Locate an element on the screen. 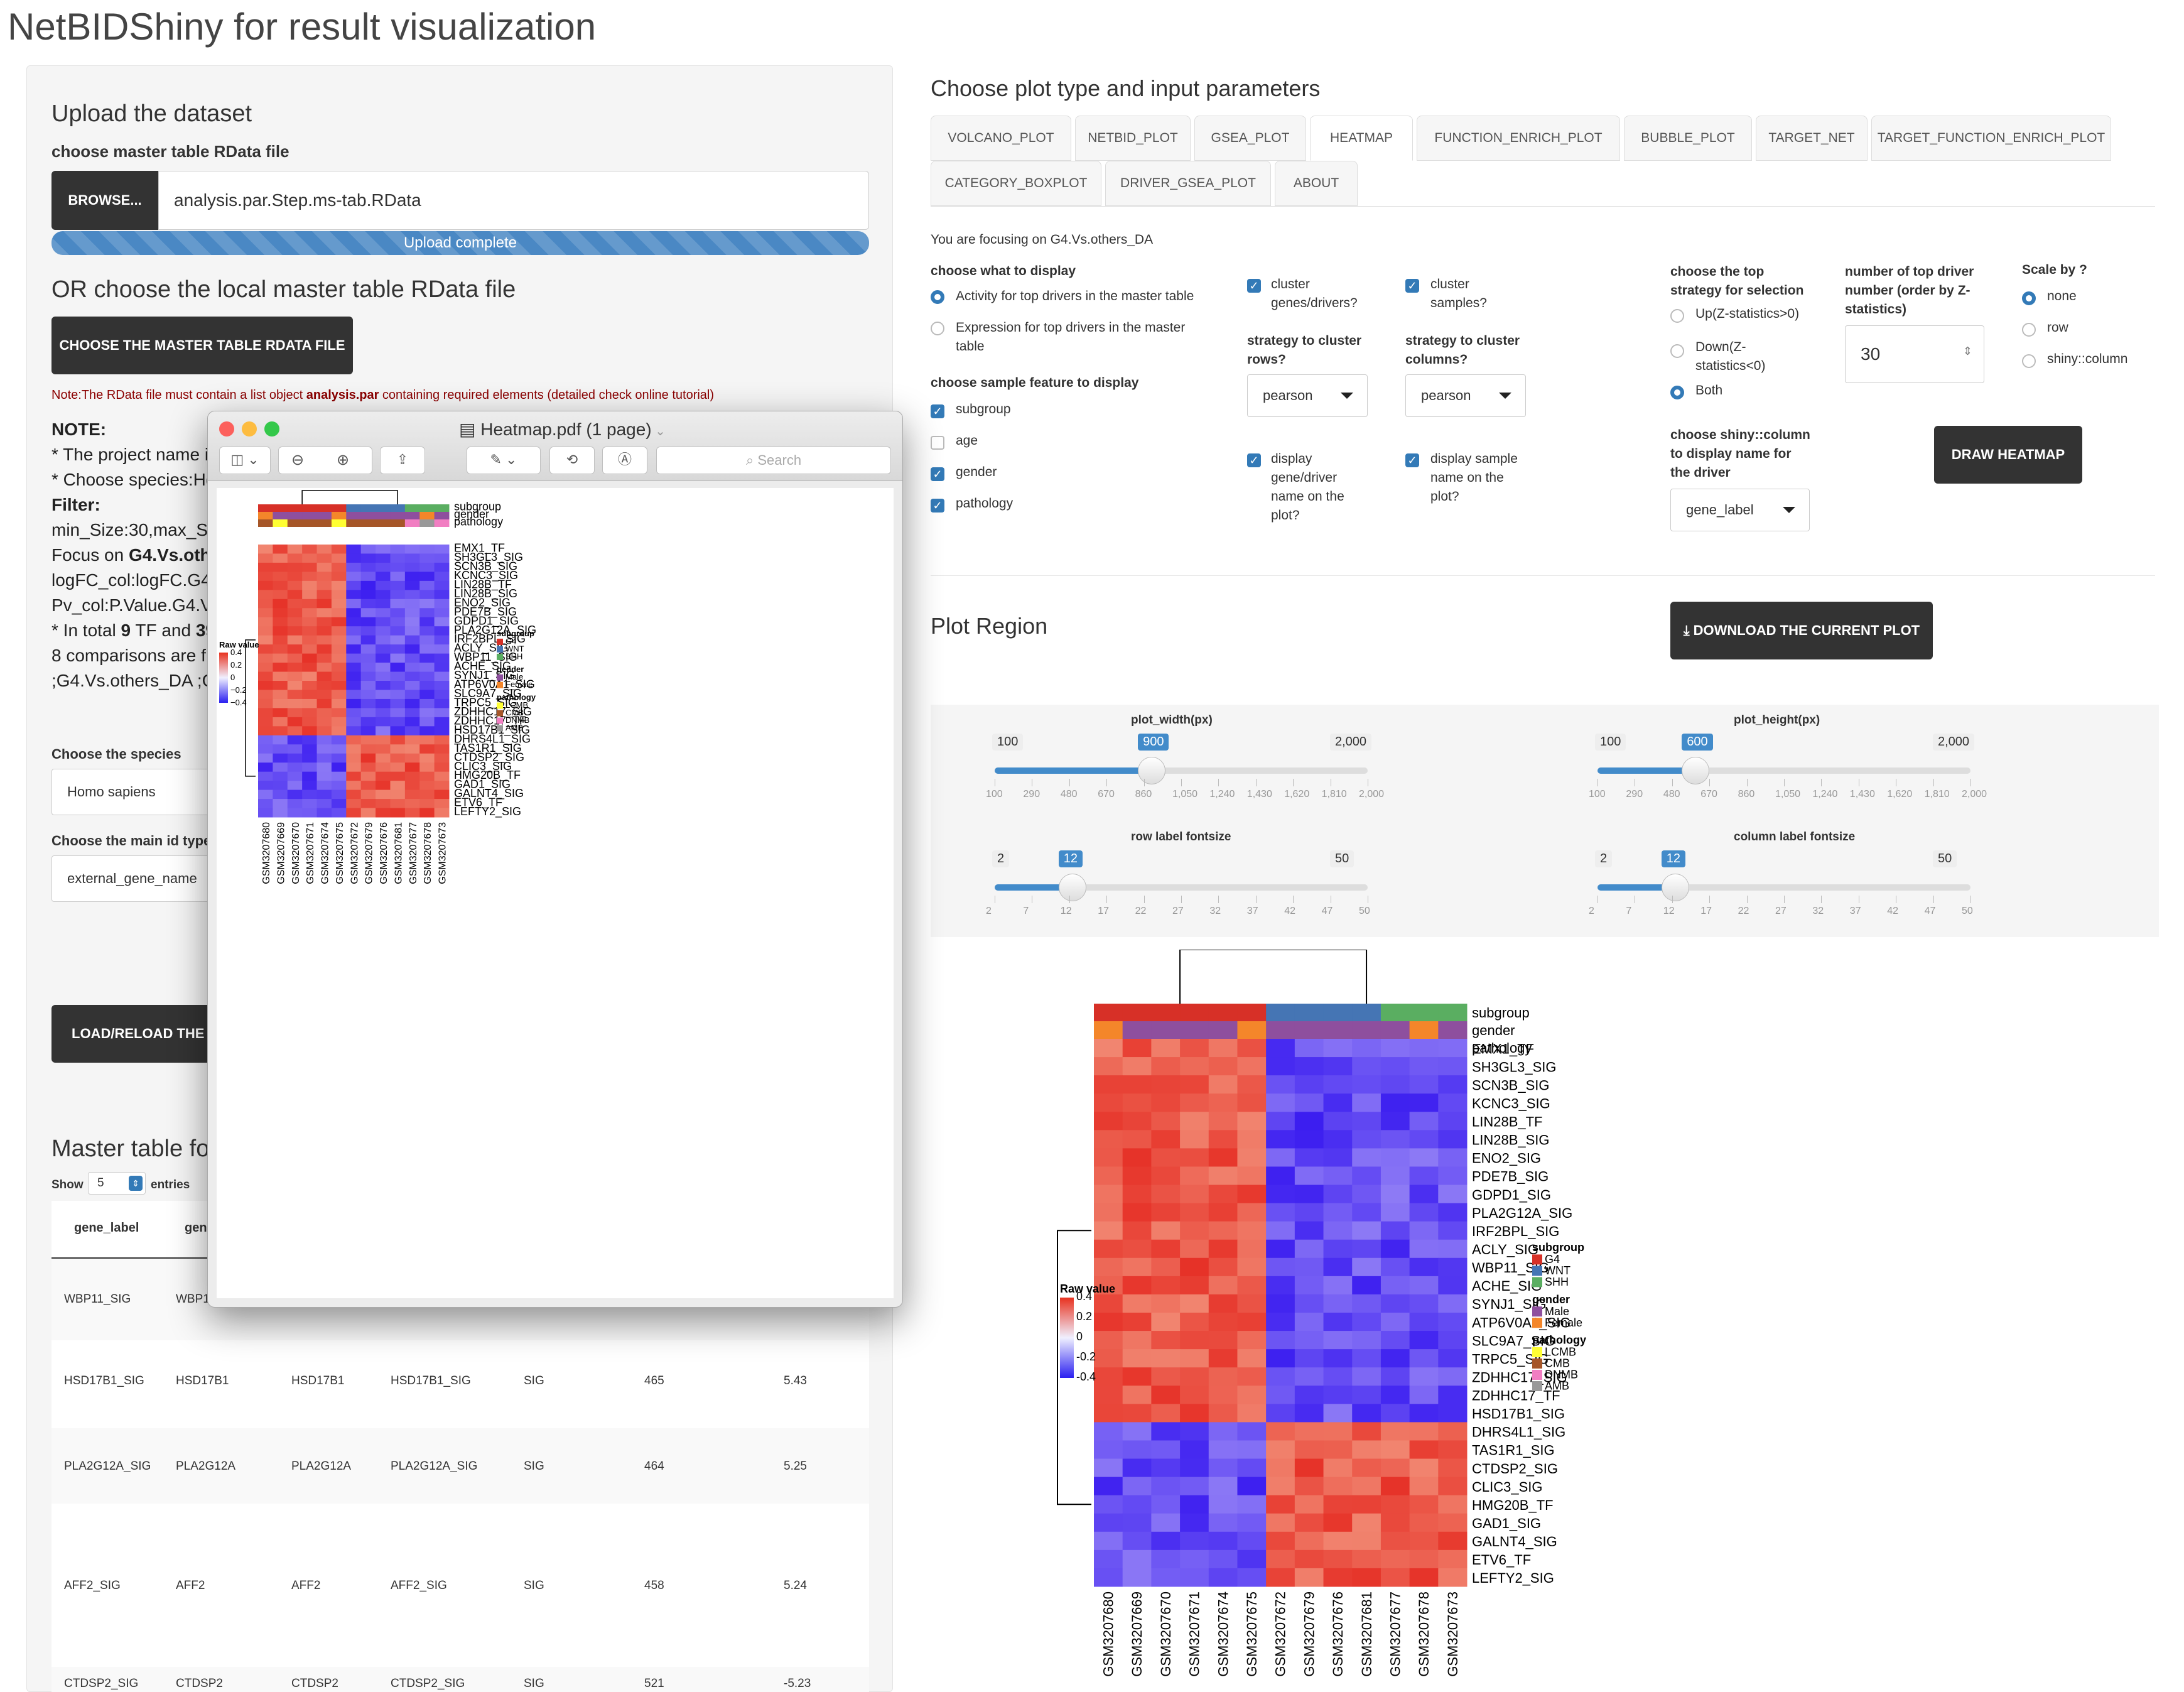 This screenshot has width=2184, height=1692. top-number-input: 30 ⇕ is located at coordinates (1914, 354).